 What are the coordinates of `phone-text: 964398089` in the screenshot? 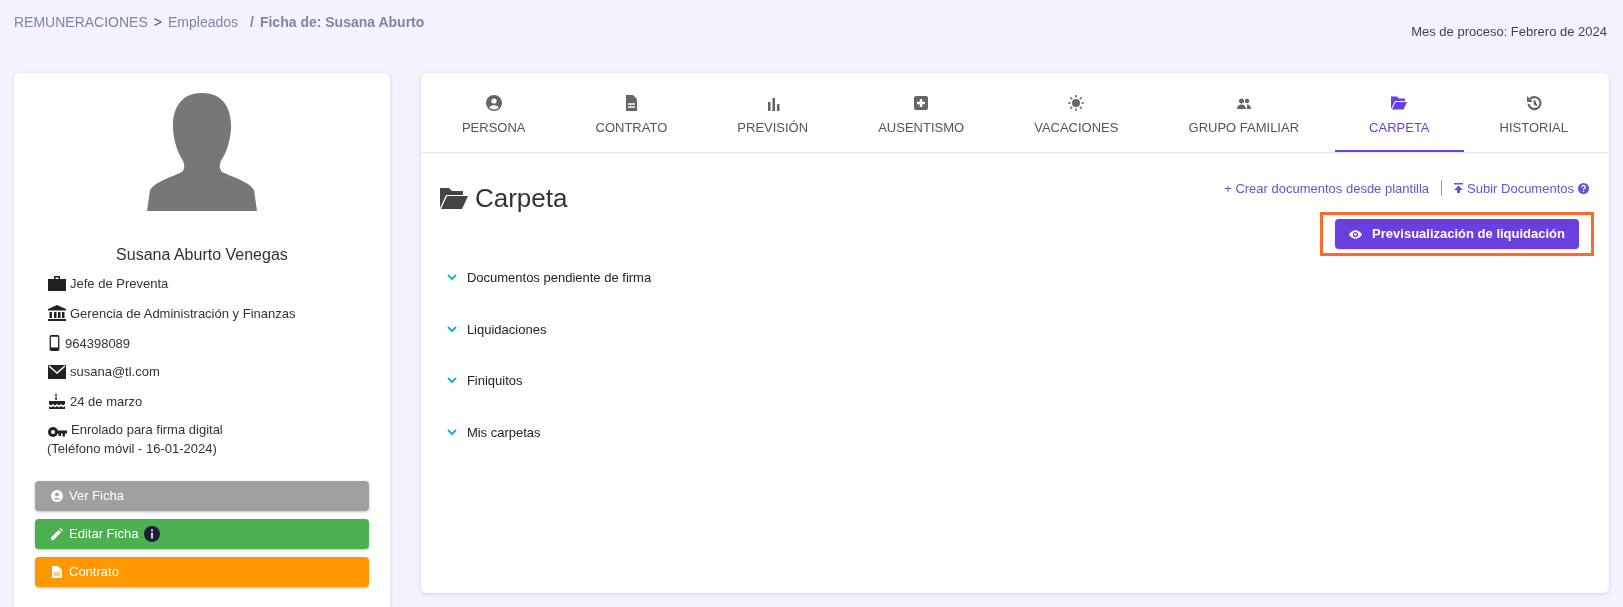 It's located at (98, 344).